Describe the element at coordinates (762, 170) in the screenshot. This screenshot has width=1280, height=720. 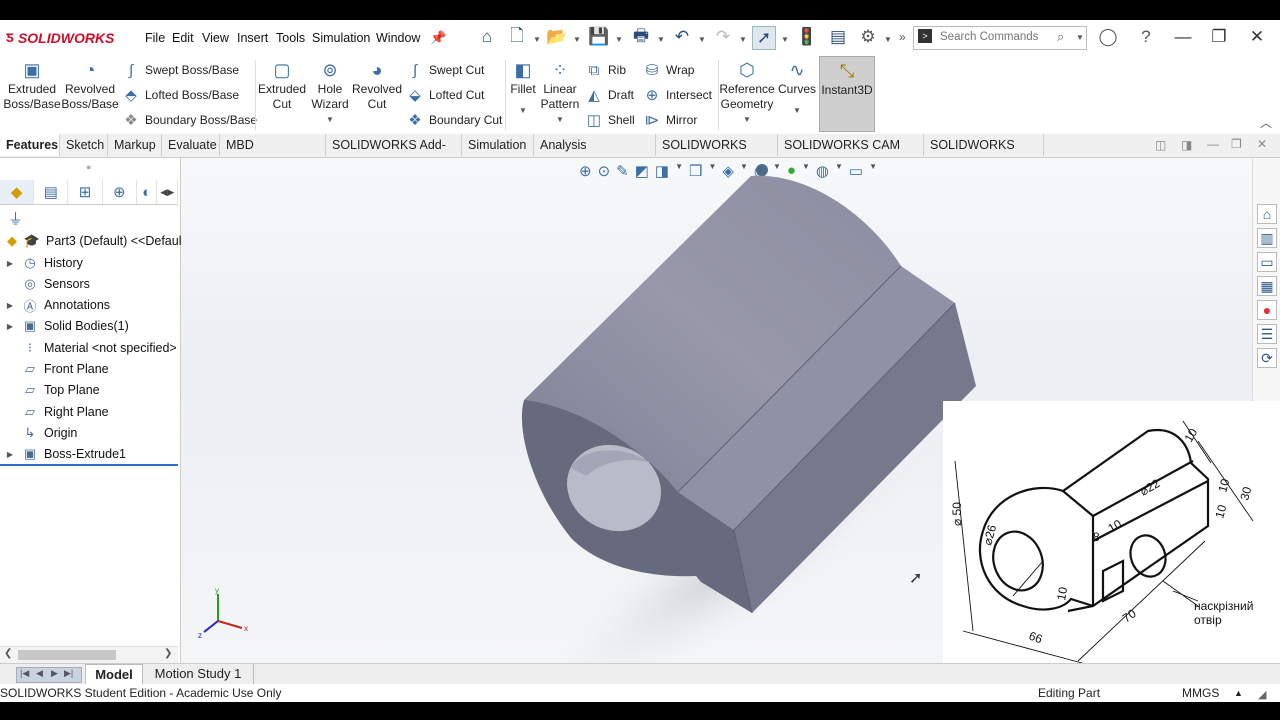
I see `rotate-center-icon` at that location.